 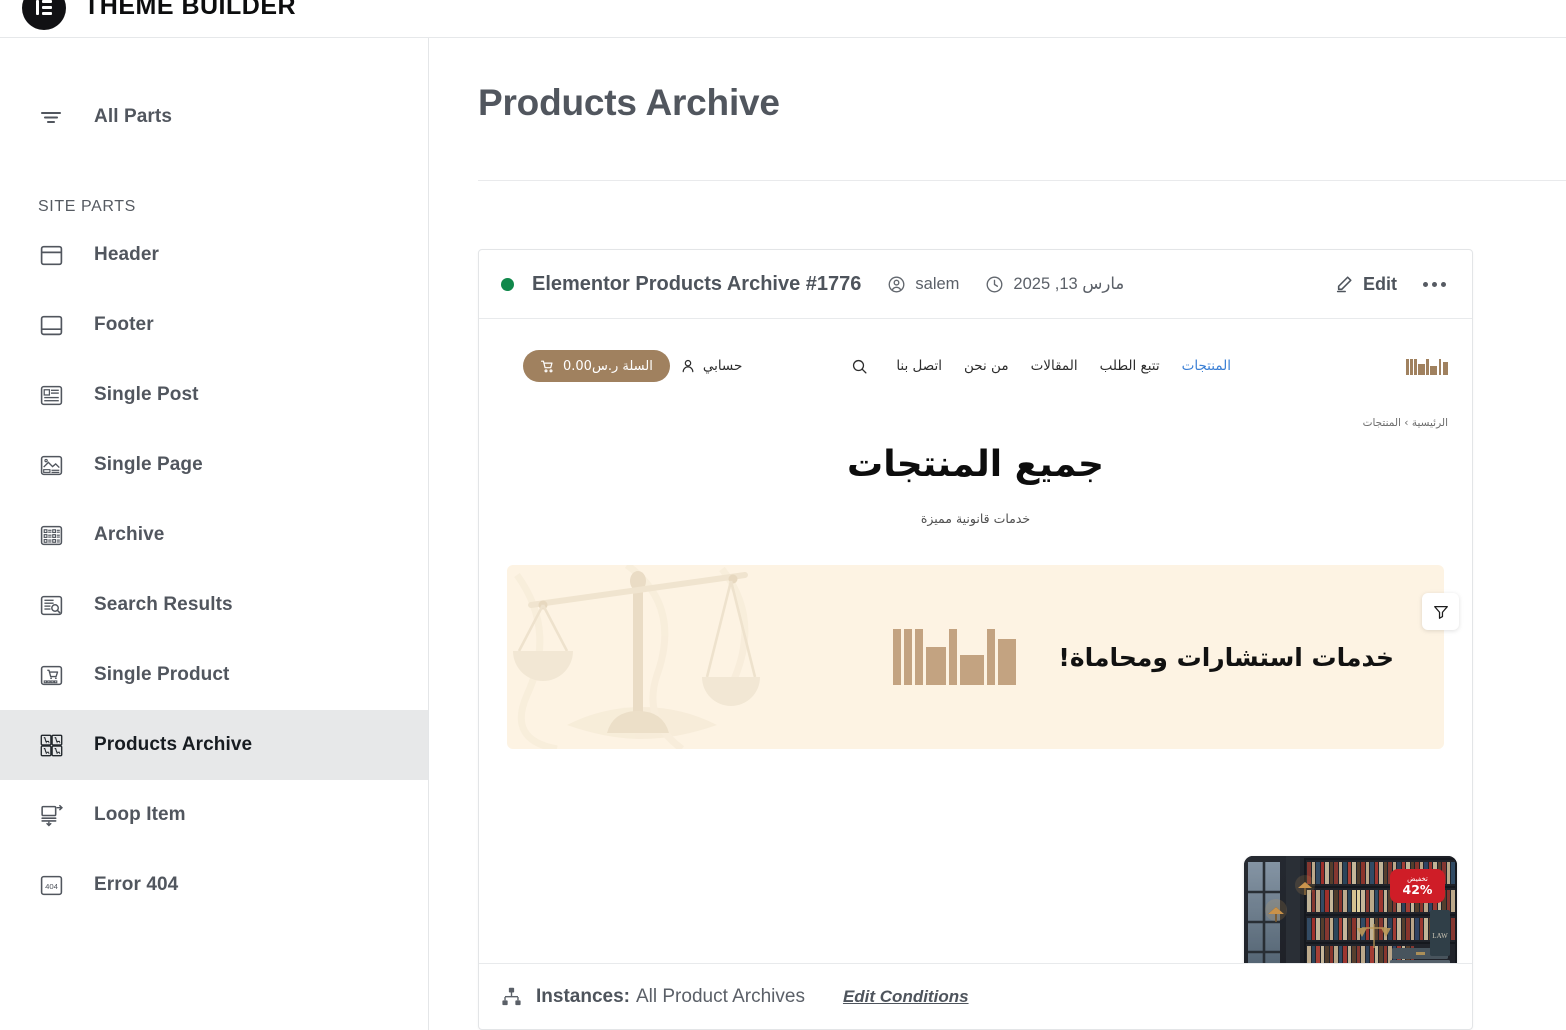 What do you see at coordinates (148, 464) in the screenshot?
I see `sidebar-item-label: Single Page` at bounding box center [148, 464].